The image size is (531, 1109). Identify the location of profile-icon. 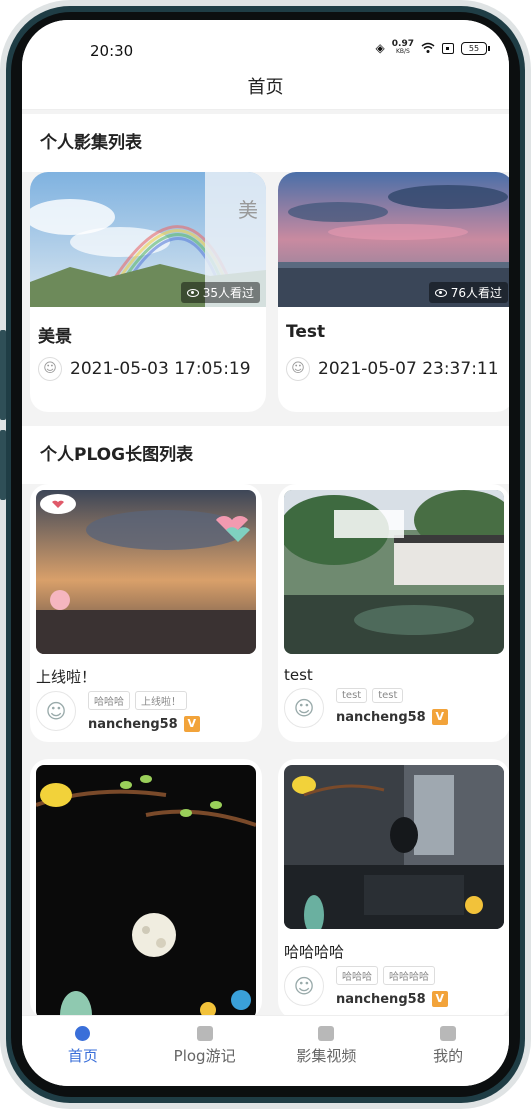
(448, 1033).